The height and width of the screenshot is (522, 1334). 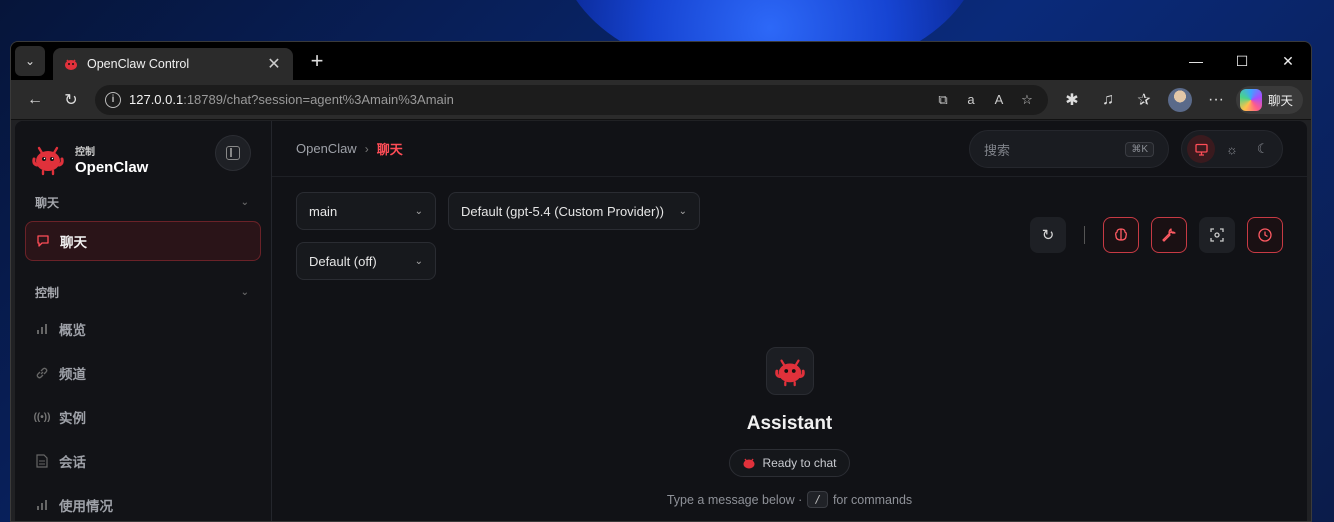 I want to click on sidebar-item-label: 会话, so click(x=72, y=462).